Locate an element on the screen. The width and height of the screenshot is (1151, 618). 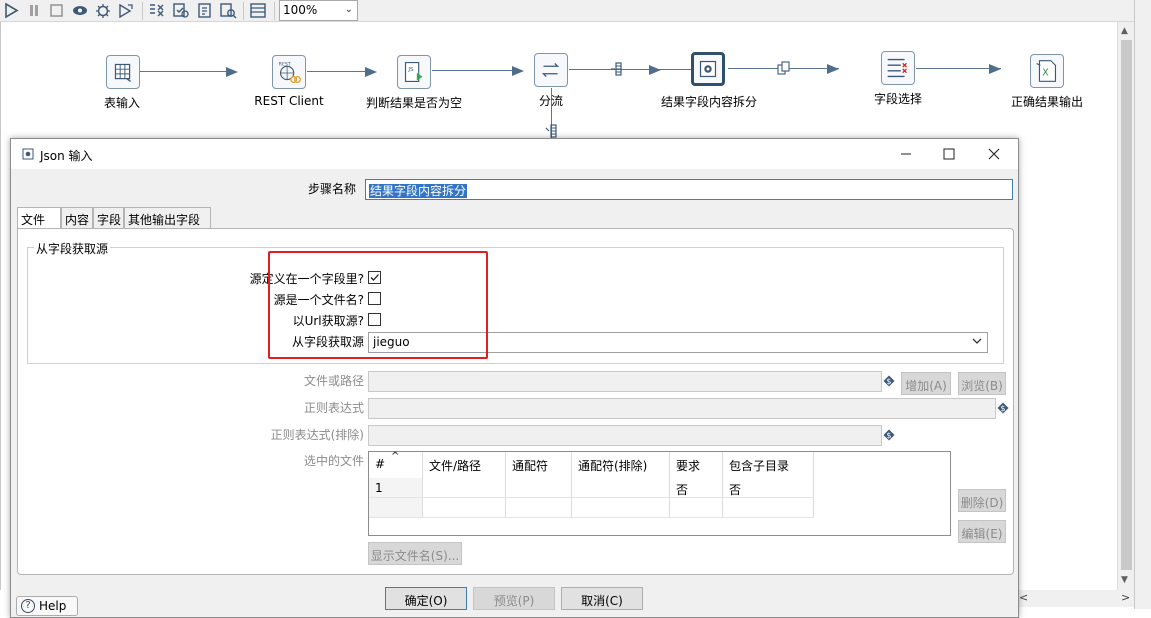
debug-icon is located at coordinates (103, 10).